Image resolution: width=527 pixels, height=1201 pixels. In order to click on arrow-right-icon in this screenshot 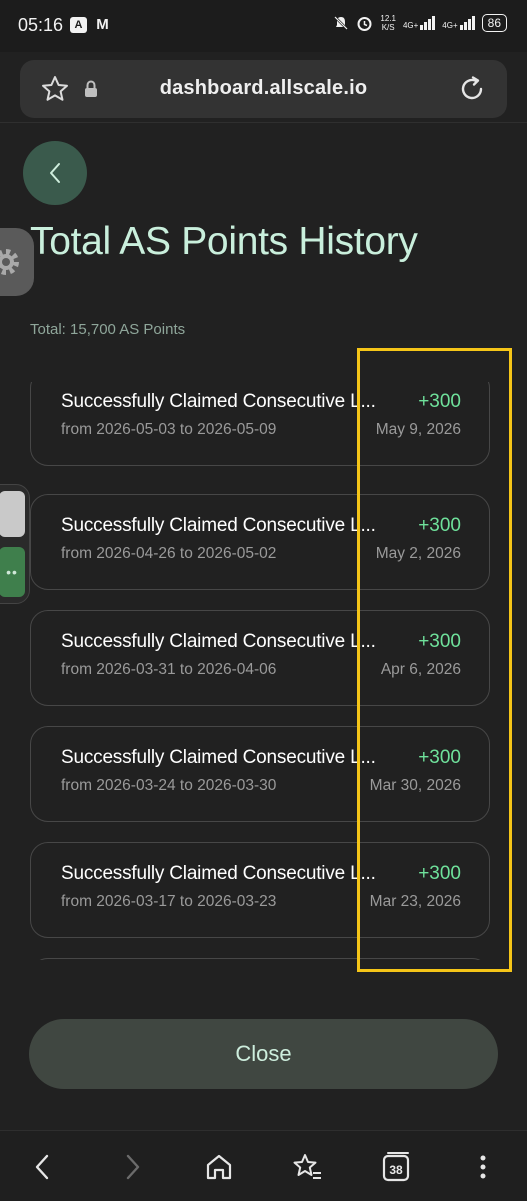, I will do `click(133, 1167)`.